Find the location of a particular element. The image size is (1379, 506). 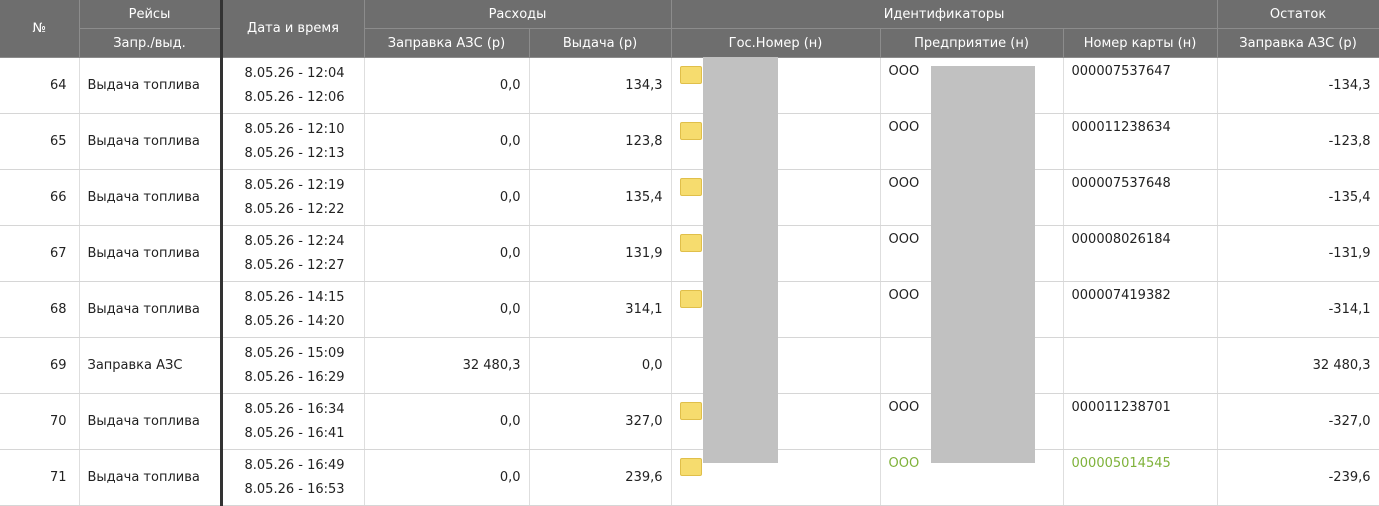

cell-exp-issue: 134,3 is located at coordinates (600, 85).